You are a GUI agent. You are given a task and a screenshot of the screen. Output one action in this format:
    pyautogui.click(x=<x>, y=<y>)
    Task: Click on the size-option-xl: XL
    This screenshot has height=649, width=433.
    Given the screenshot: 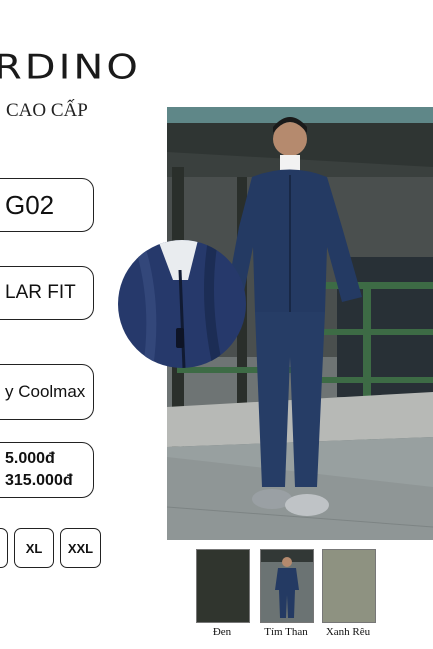 What is the action you would take?
    pyautogui.click(x=34, y=548)
    